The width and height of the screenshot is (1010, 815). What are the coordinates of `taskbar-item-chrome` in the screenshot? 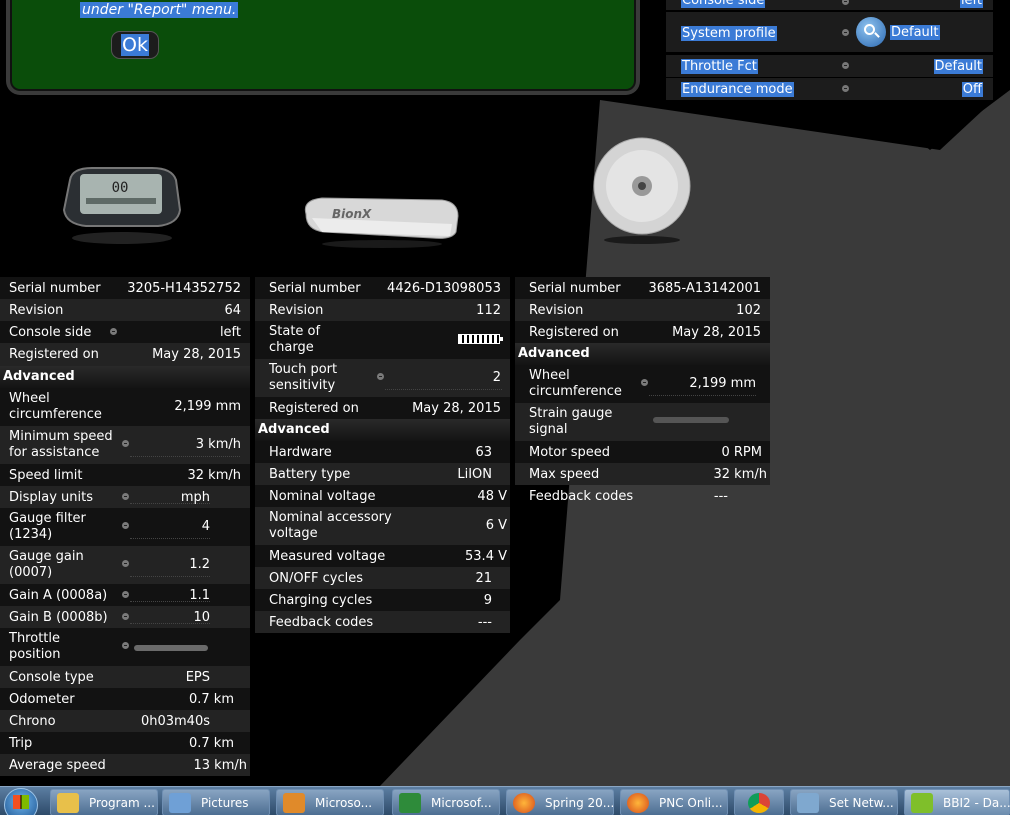 It's located at (759, 802).